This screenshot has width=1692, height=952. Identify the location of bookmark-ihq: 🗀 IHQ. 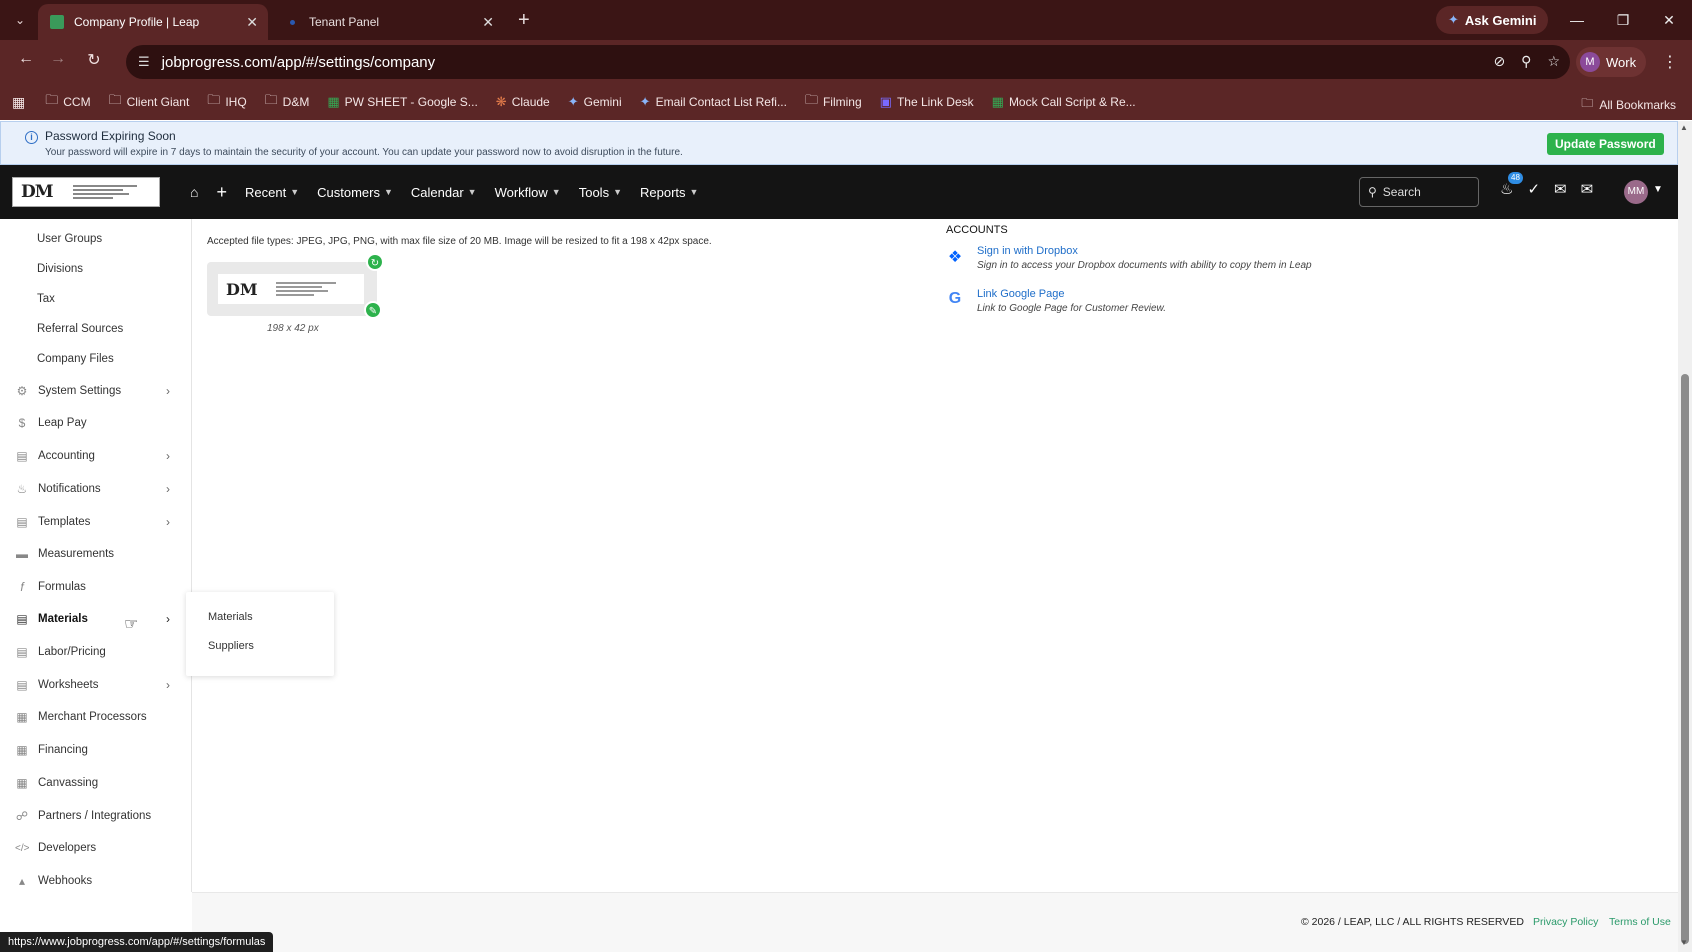
(226, 102).